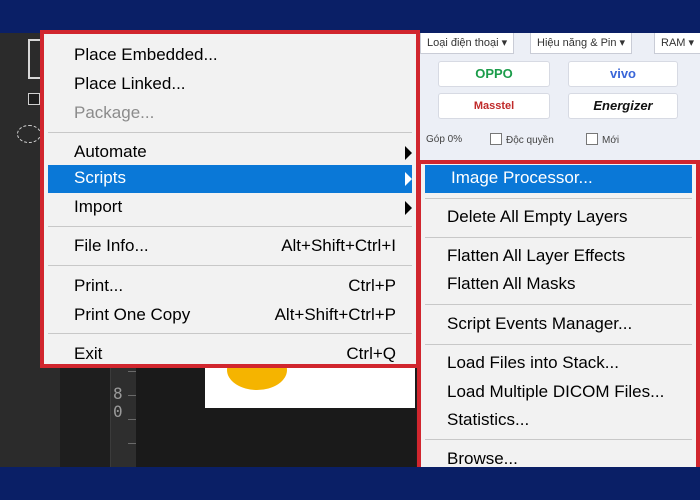  I want to click on web-filter-label: Góp 0%, so click(444, 139).